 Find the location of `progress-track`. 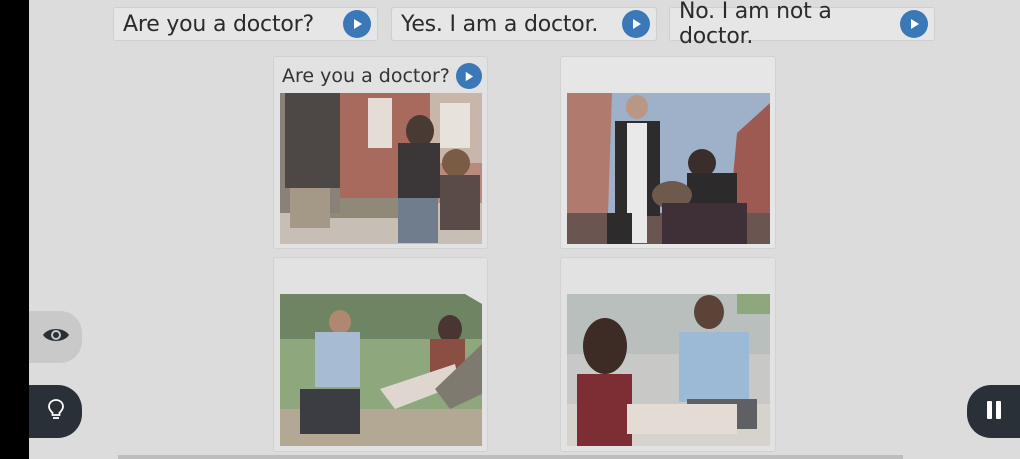

progress-track is located at coordinates (510, 457).